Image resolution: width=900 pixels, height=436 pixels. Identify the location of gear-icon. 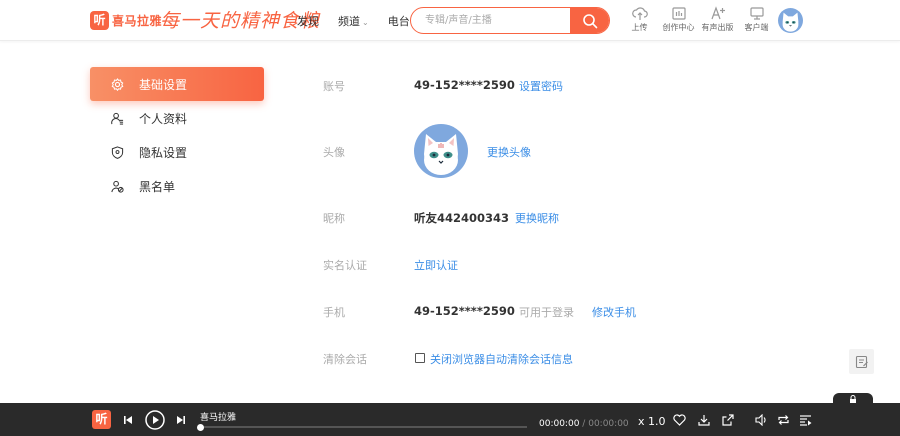
(117, 84).